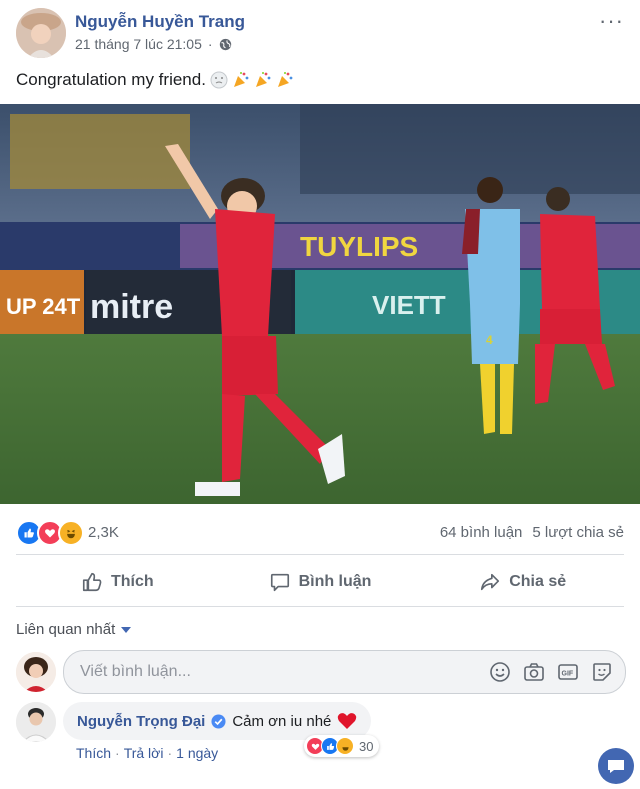 The width and height of the screenshot is (640, 789). I want to click on banner-text: UP 24T, so click(43, 306).